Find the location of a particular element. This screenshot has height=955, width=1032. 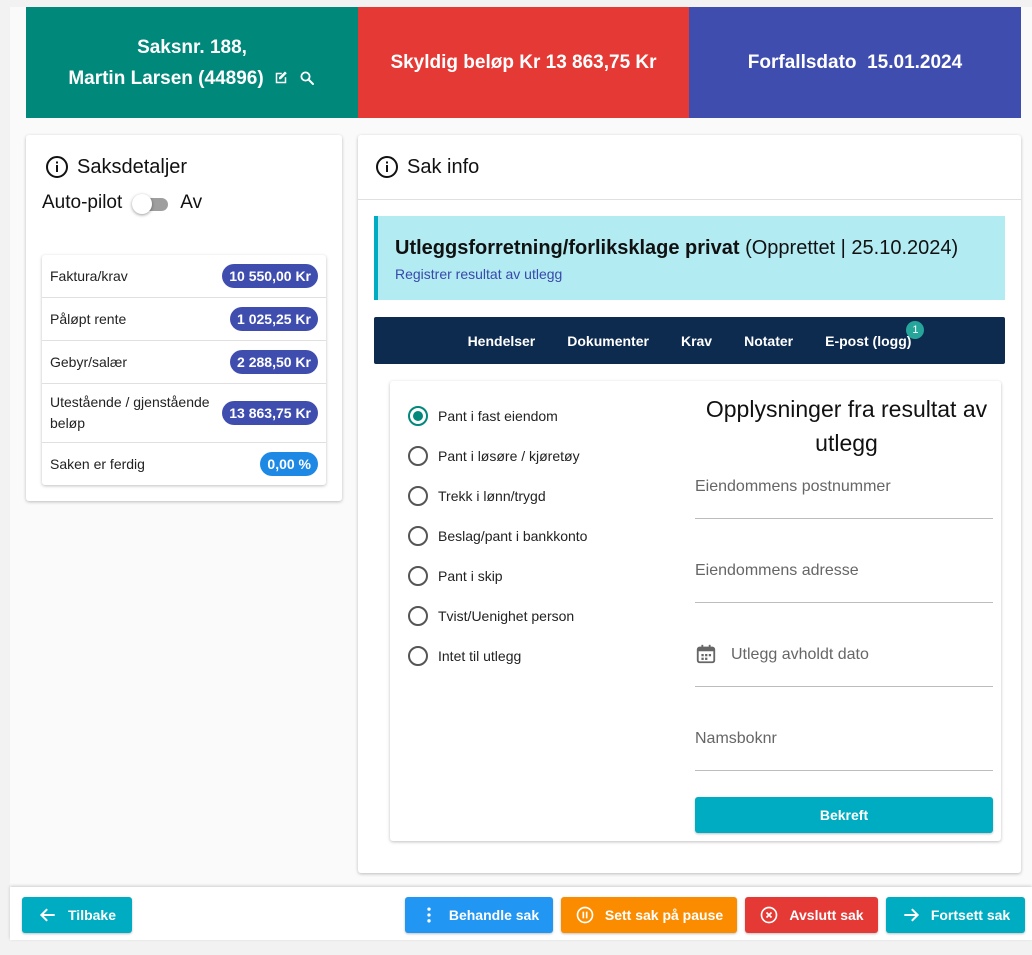

banner-case-type: Utleggsforretning/forliksklage privat is located at coordinates (567, 248).